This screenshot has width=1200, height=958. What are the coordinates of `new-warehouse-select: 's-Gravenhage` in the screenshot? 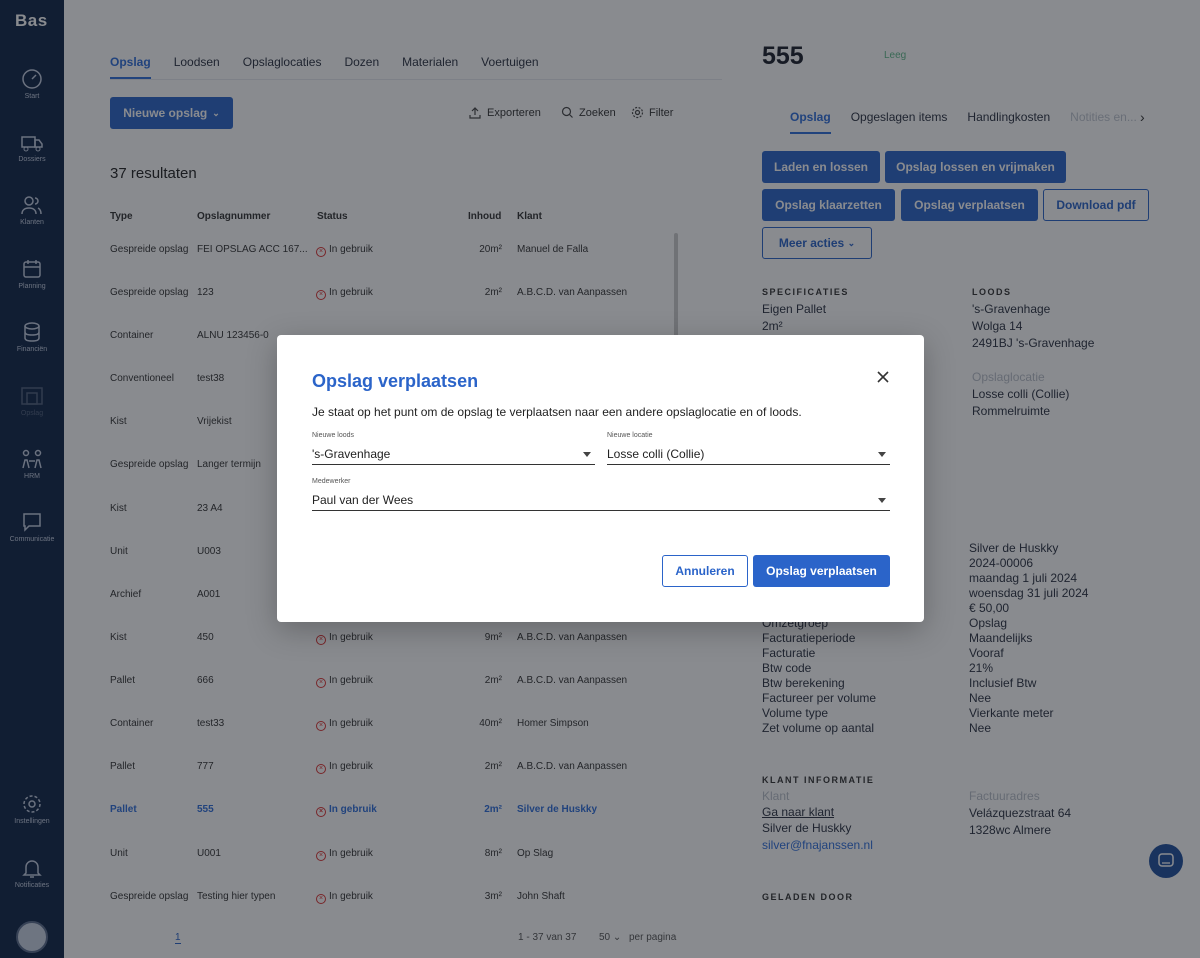 It's located at (453, 454).